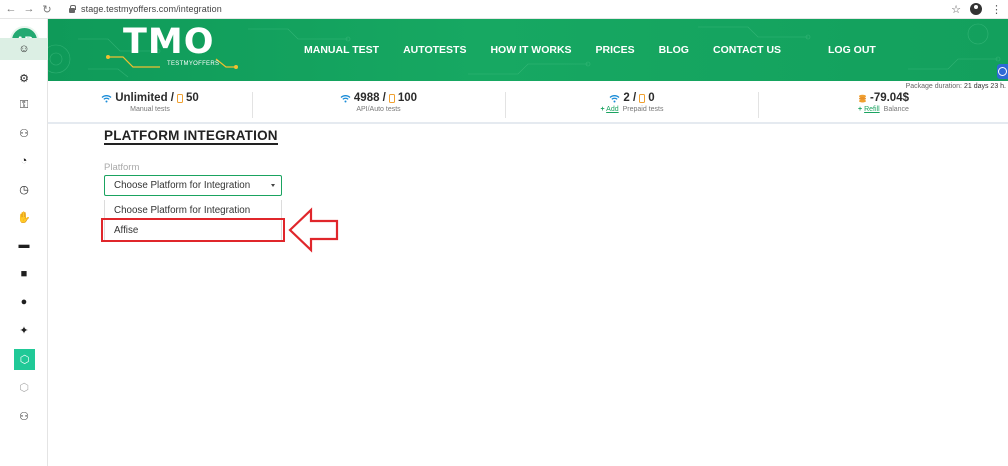 This screenshot has width=1008, height=466. Describe the element at coordinates (191, 135) in the screenshot. I see `page-title: PLATFORM INTEGRATION` at that location.